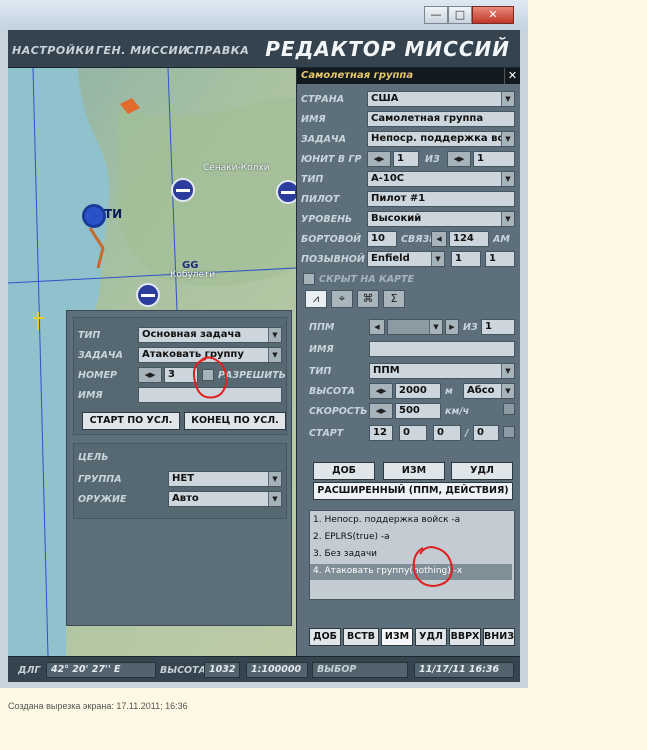  Describe the element at coordinates (509, 409) in the screenshot. I see `speed-lock-checkbox` at that location.